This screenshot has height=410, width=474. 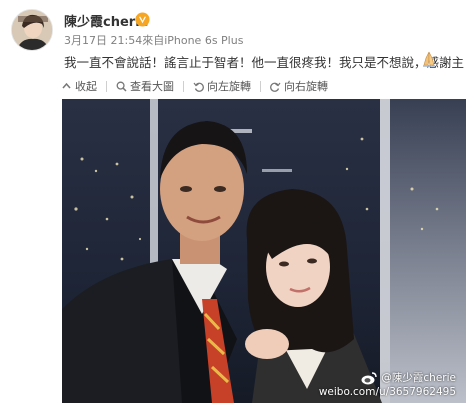 What do you see at coordinates (387, 385) in the screenshot?
I see `photo-watermark: @陳少霞cherie weibo.com/u/3657962495` at bounding box center [387, 385].